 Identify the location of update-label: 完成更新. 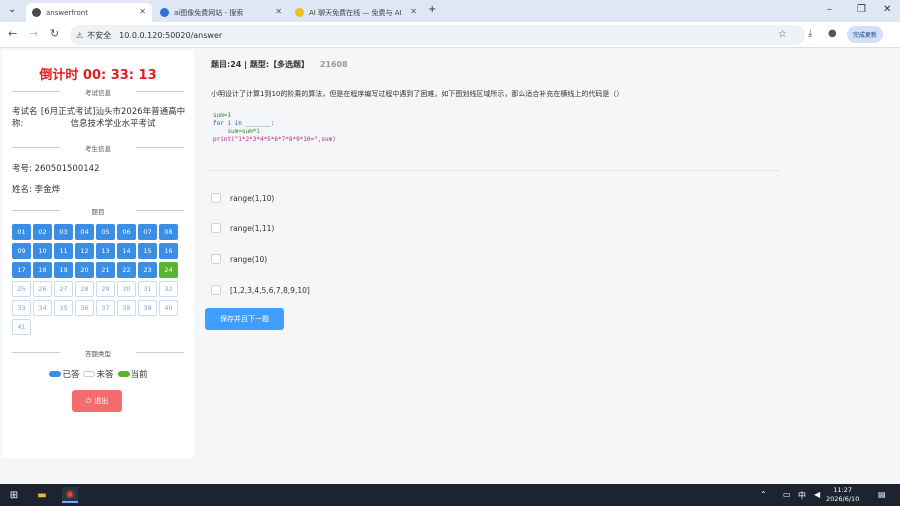
(865, 35).